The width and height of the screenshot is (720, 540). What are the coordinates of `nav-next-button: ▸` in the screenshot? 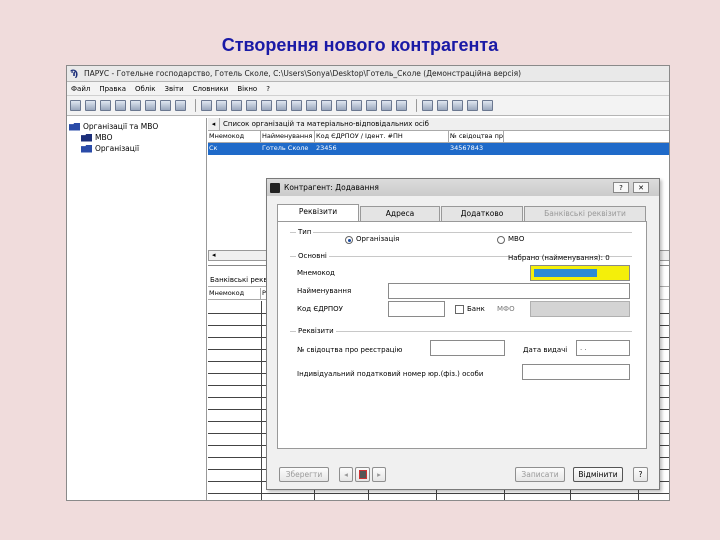 It's located at (379, 474).